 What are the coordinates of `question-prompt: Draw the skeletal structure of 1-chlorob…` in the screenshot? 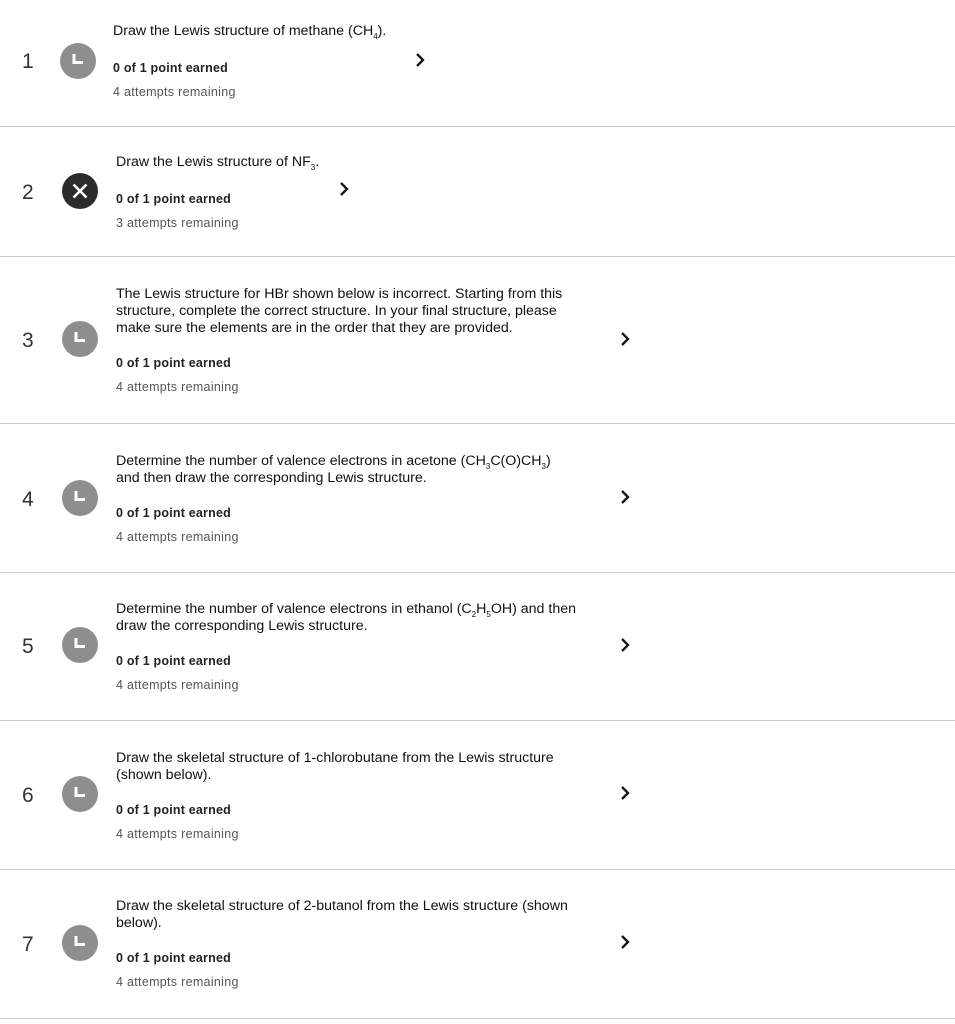 It's located at (335, 766).